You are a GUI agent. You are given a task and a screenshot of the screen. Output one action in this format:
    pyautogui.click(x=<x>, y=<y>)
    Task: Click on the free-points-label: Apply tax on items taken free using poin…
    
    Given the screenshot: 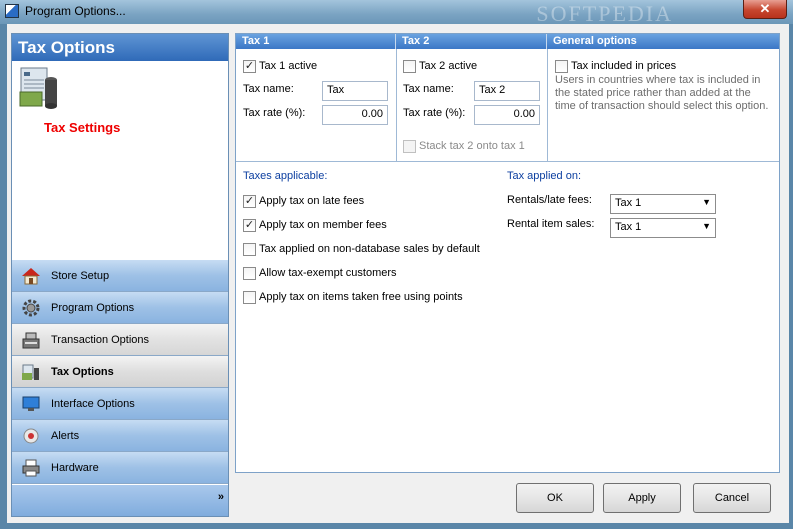 What is the action you would take?
    pyautogui.click(x=361, y=297)
    